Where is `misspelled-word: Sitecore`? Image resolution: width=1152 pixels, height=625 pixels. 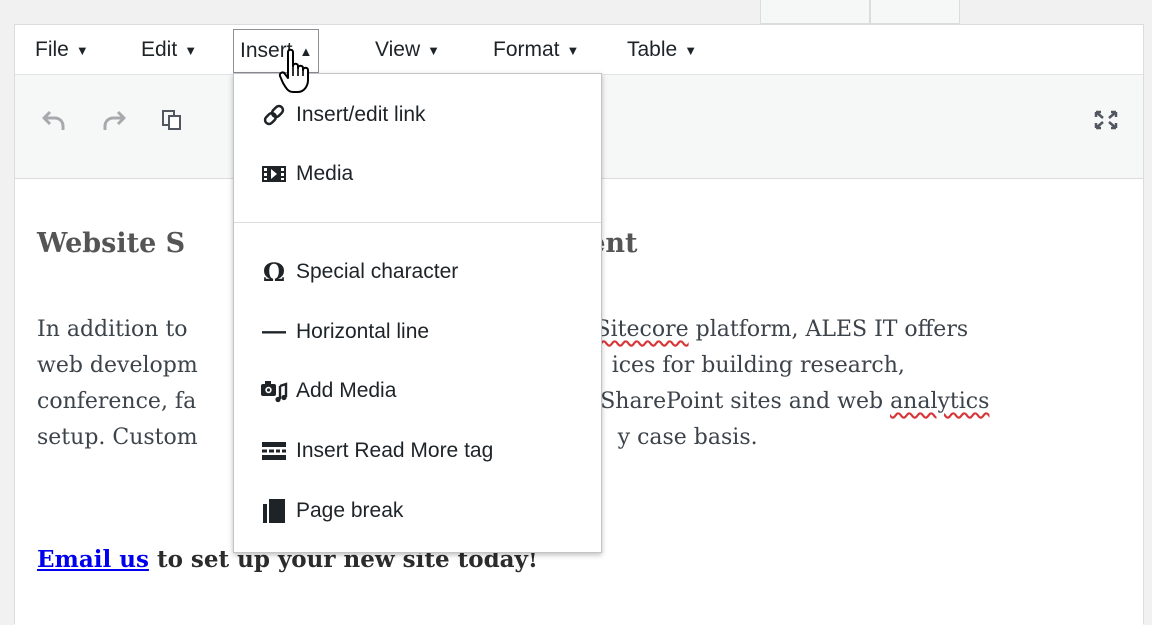
misspelled-word: Sitecore is located at coordinates (642, 329).